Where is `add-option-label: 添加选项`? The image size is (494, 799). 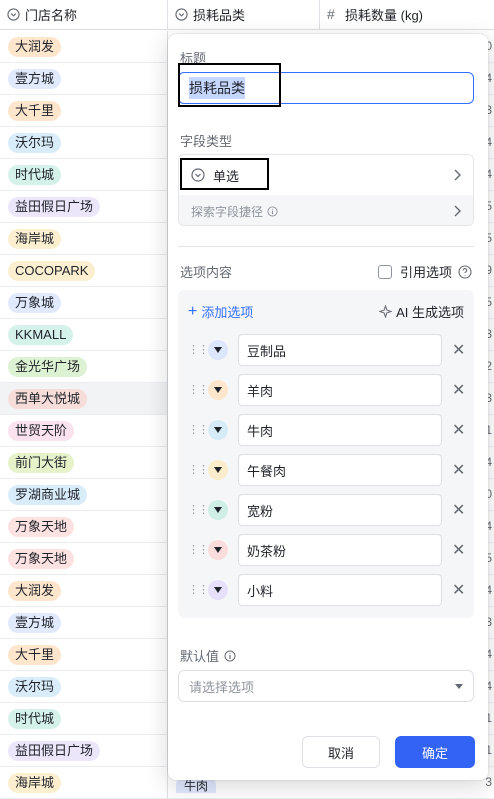
add-option-label: 添加选项 is located at coordinates (227, 312).